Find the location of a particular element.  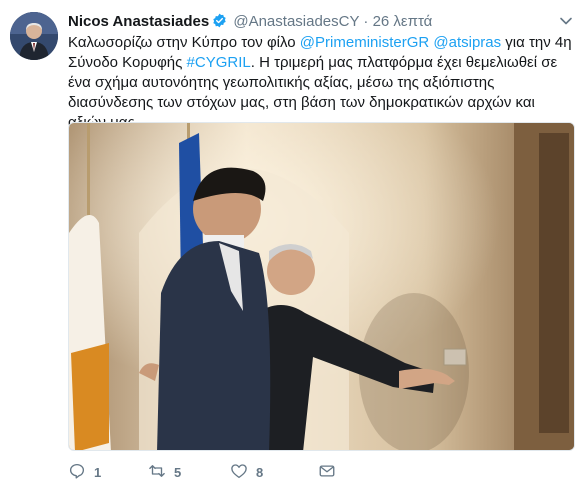

reply-icon is located at coordinates (77, 472).